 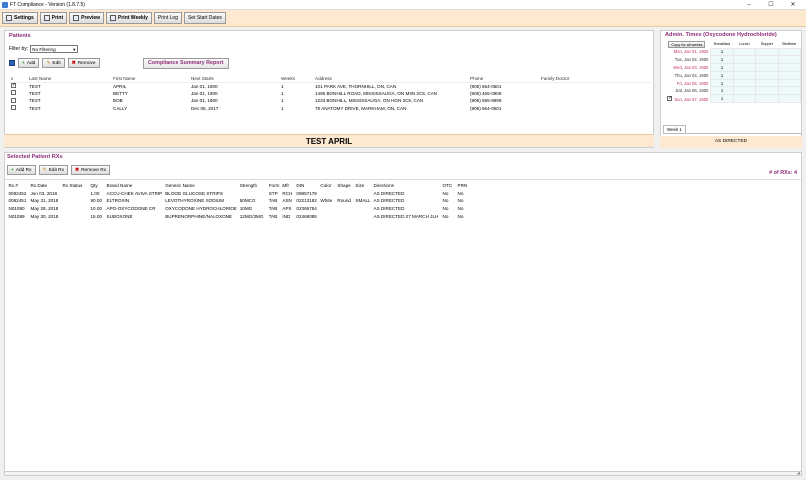 I want to click on rx-cell, so click(x=345, y=216).